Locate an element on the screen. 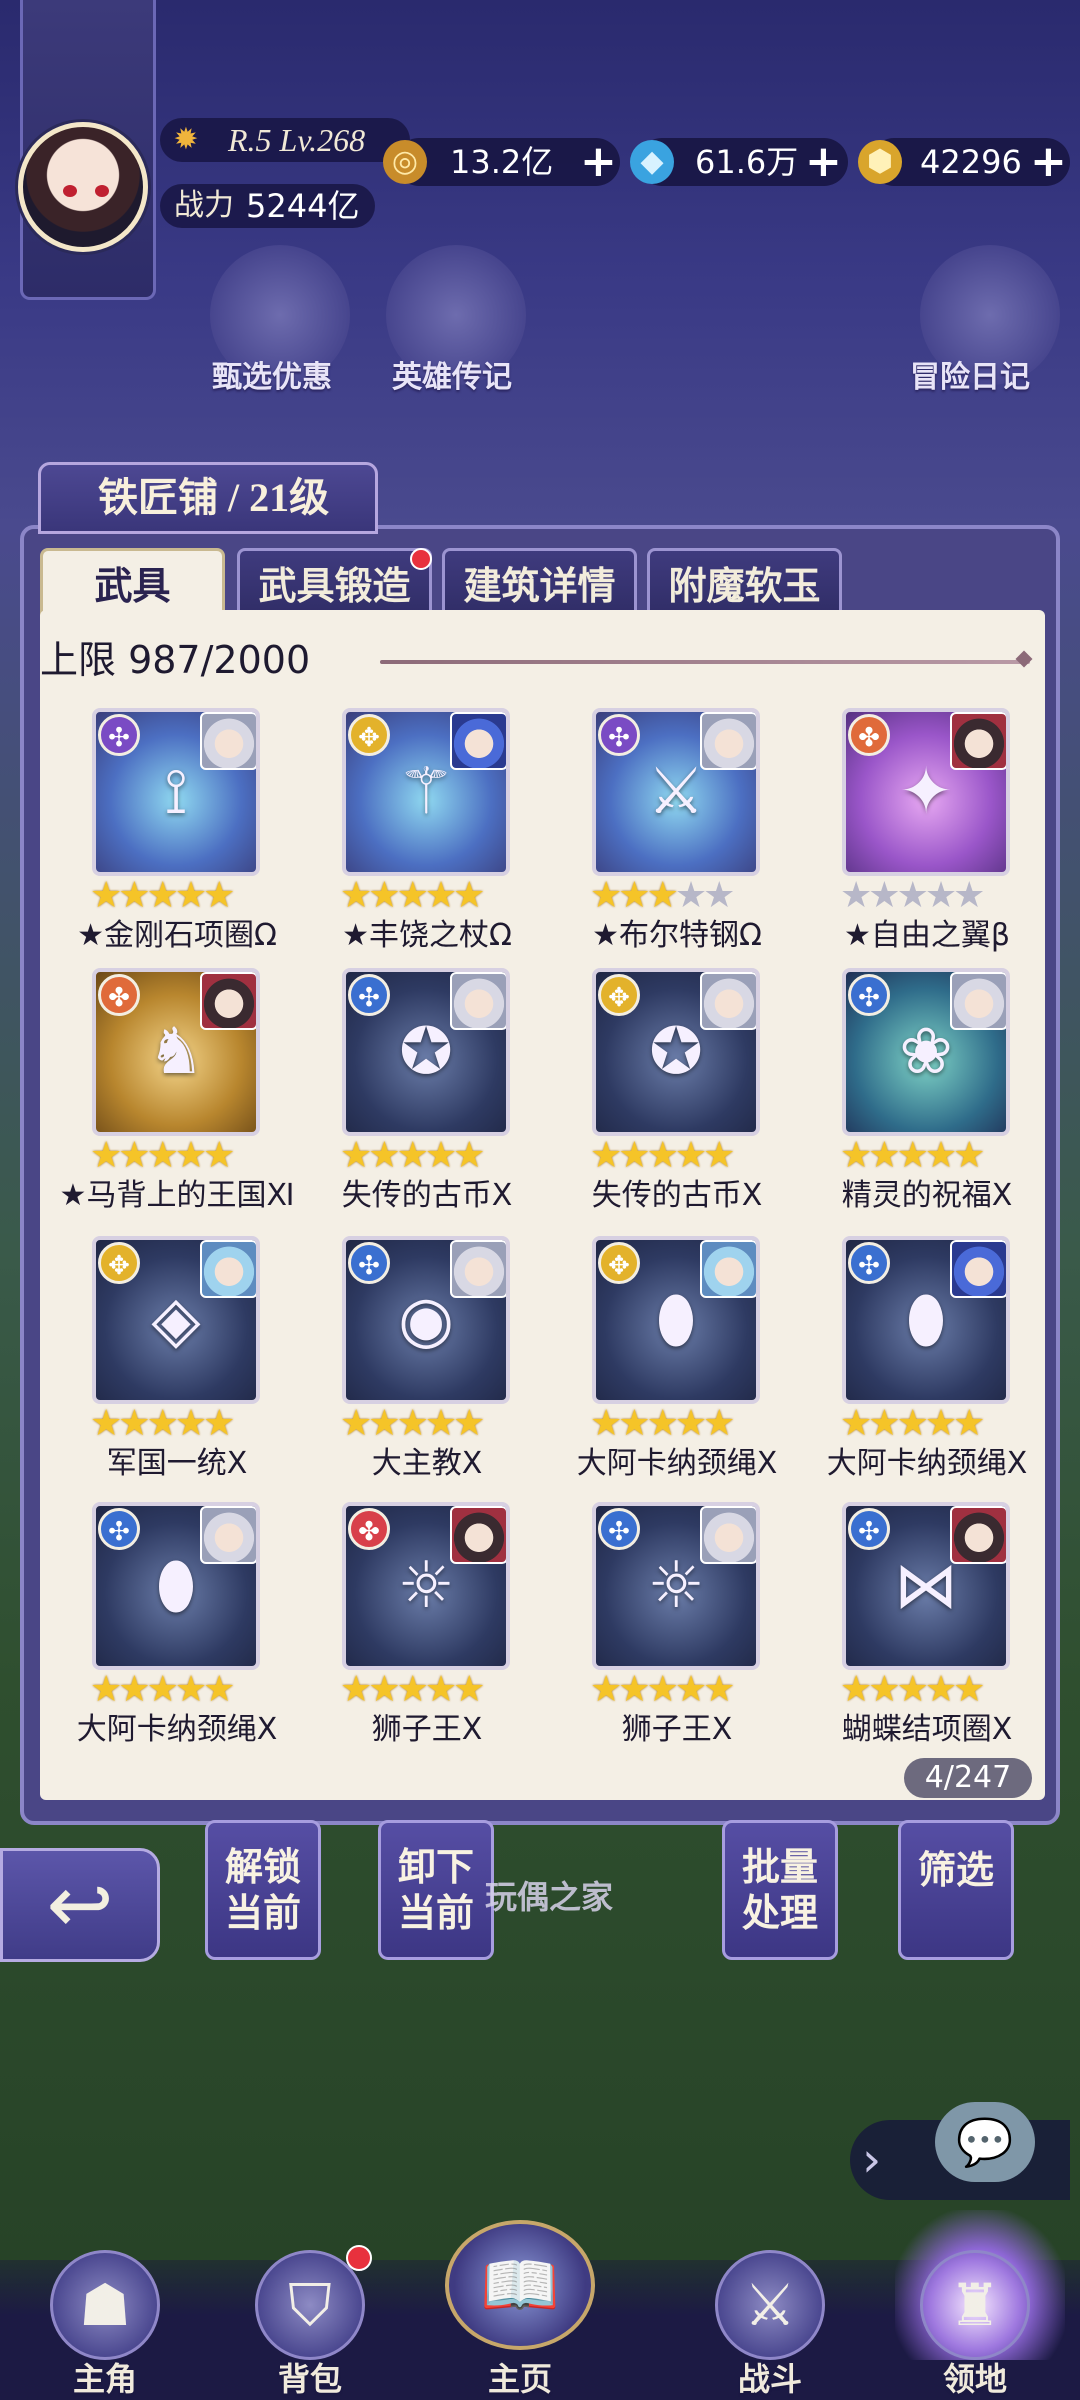  nav-home: 📖 主页 is located at coordinates (520, 2310).